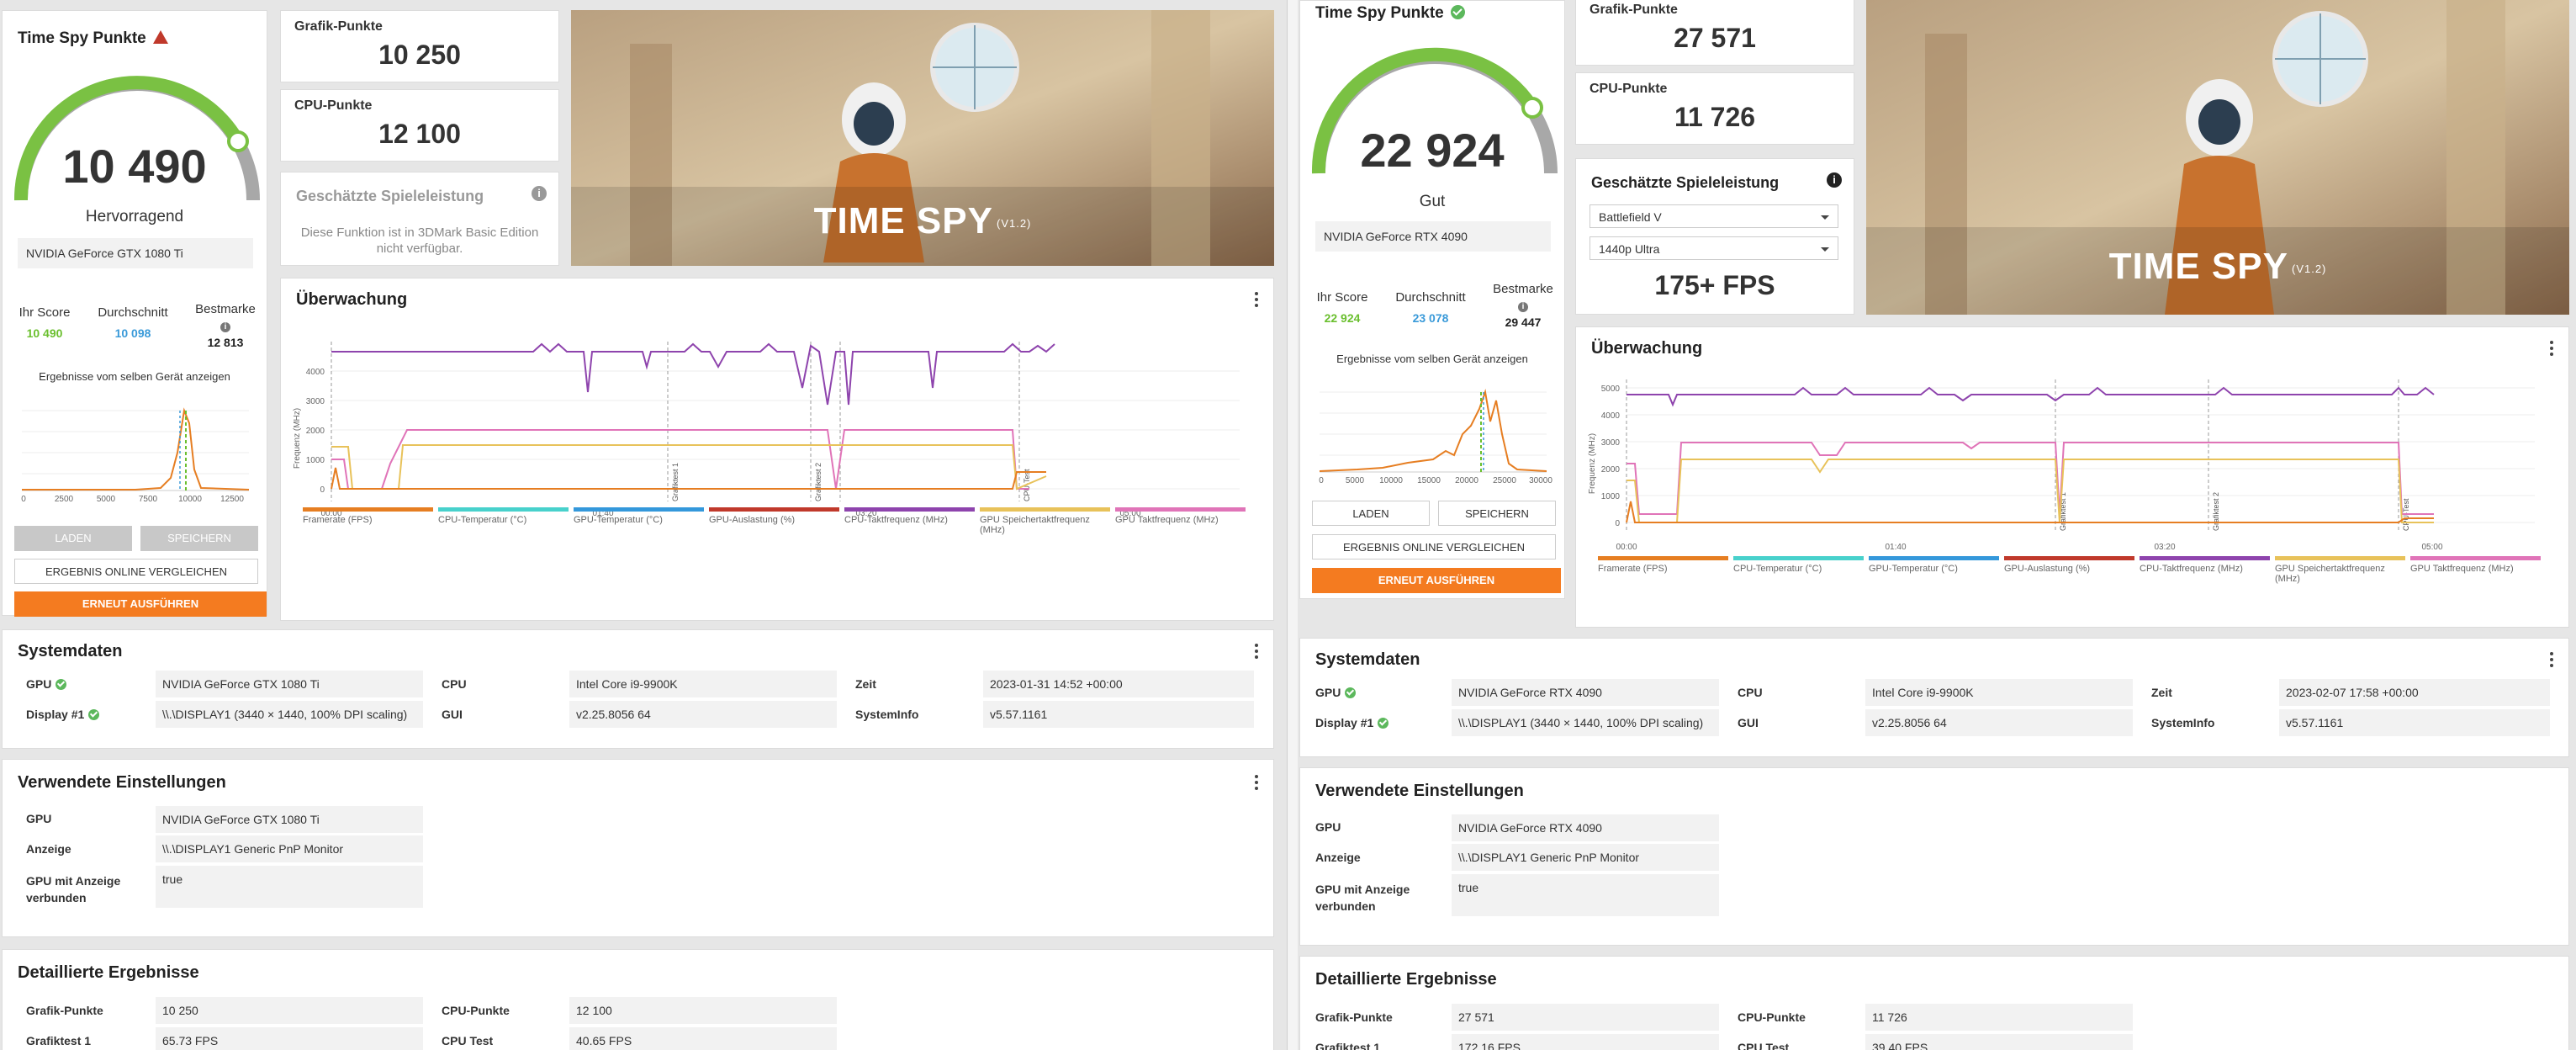  Describe the element at coordinates (23, 499) in the screenshot. I see `dist-tick: 0` at that location.